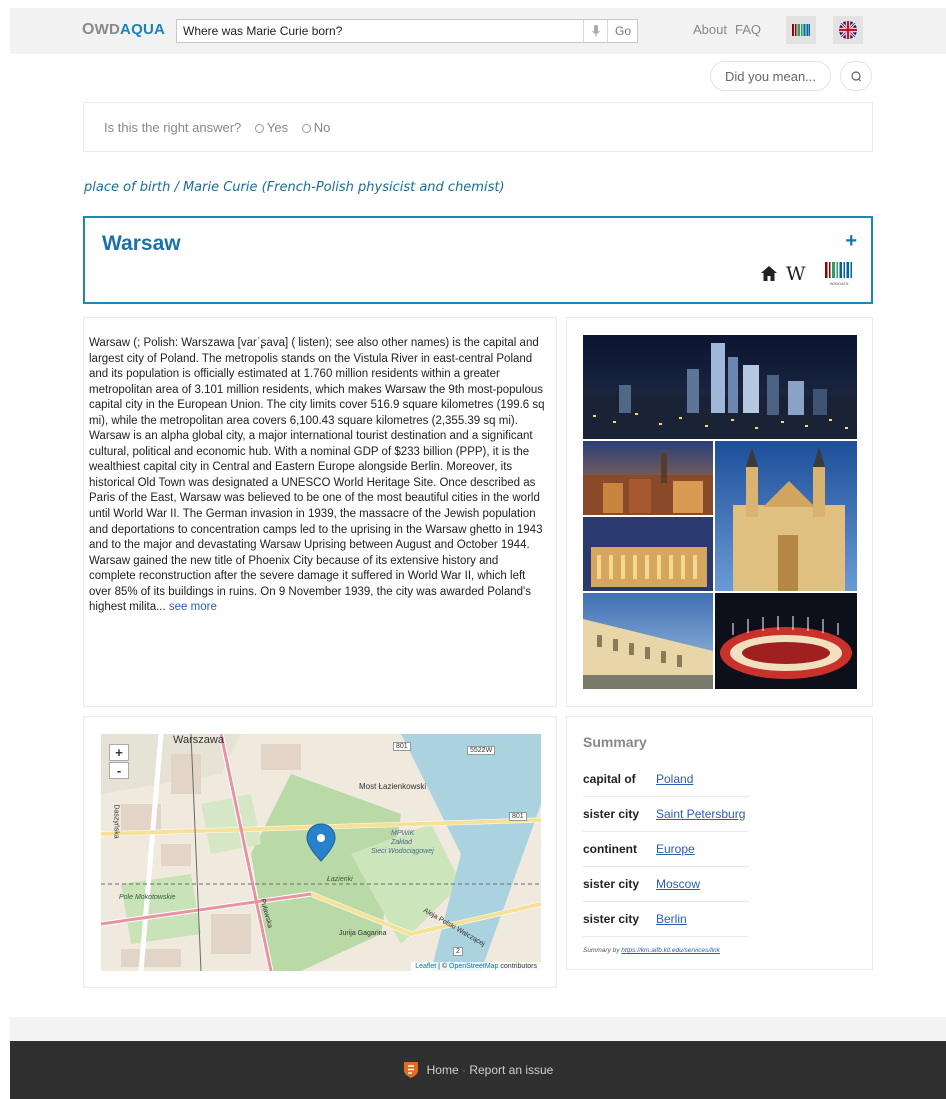  Describe the element at coordinates (198, 740) in the screenshot. I see `map-label-warszawa: Warszawa` at that location.